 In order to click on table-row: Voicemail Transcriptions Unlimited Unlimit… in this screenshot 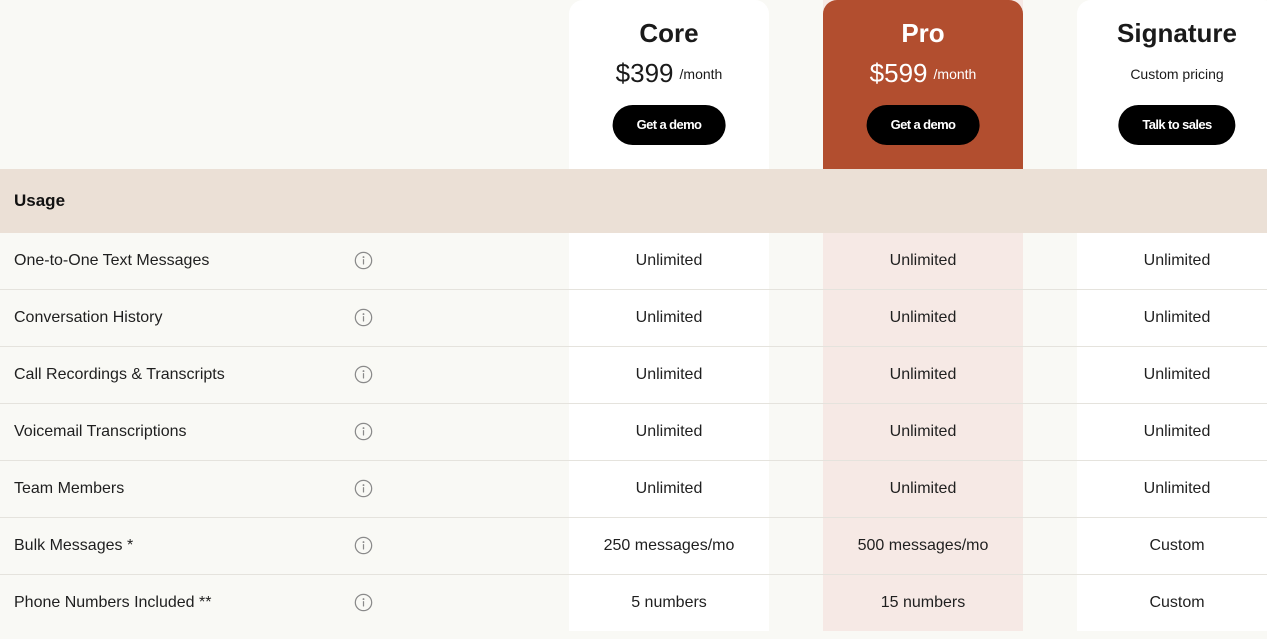, I will do `click(633, 432)`.